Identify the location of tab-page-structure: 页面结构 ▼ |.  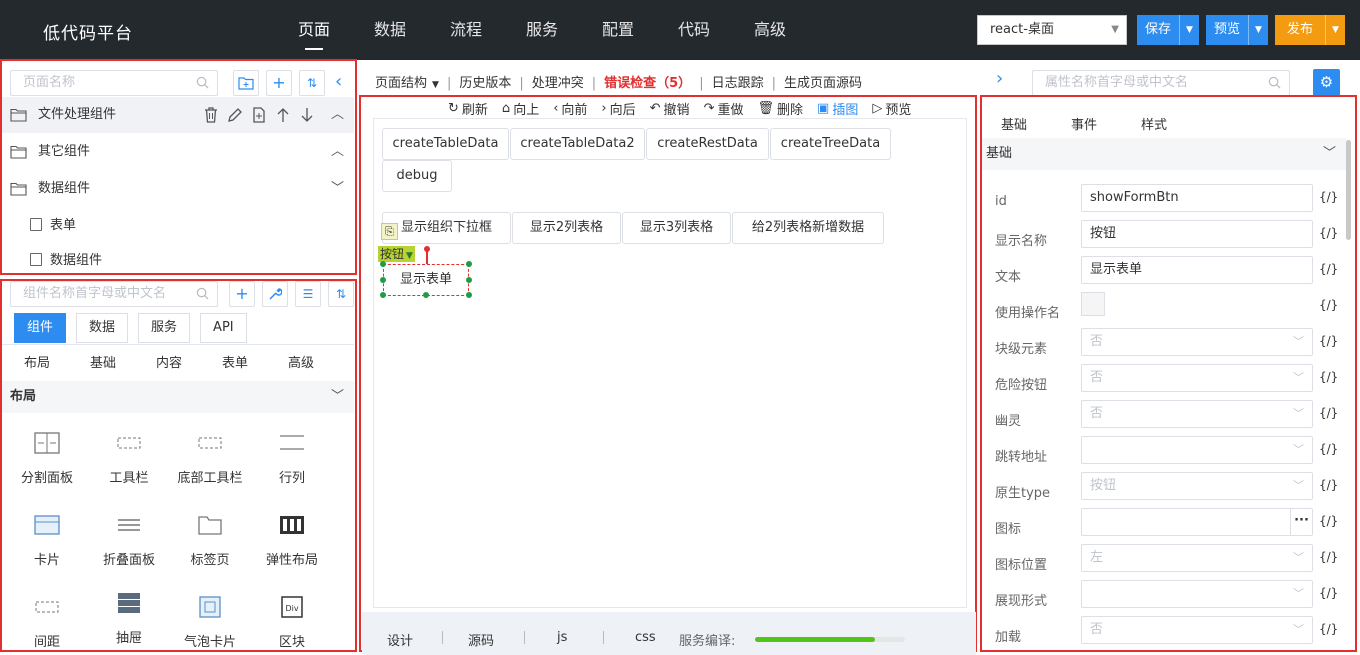
(413, 81).